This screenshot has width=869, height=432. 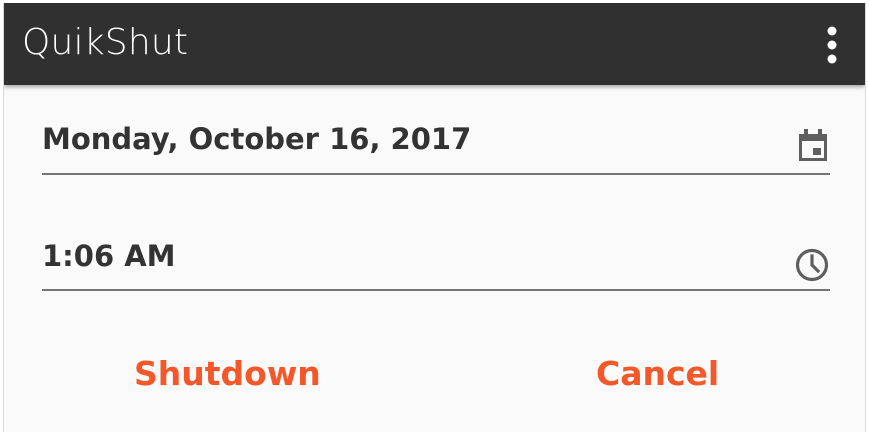 I want to click on time-picker-field: 1:06 AM, so click(x=436, y=260).